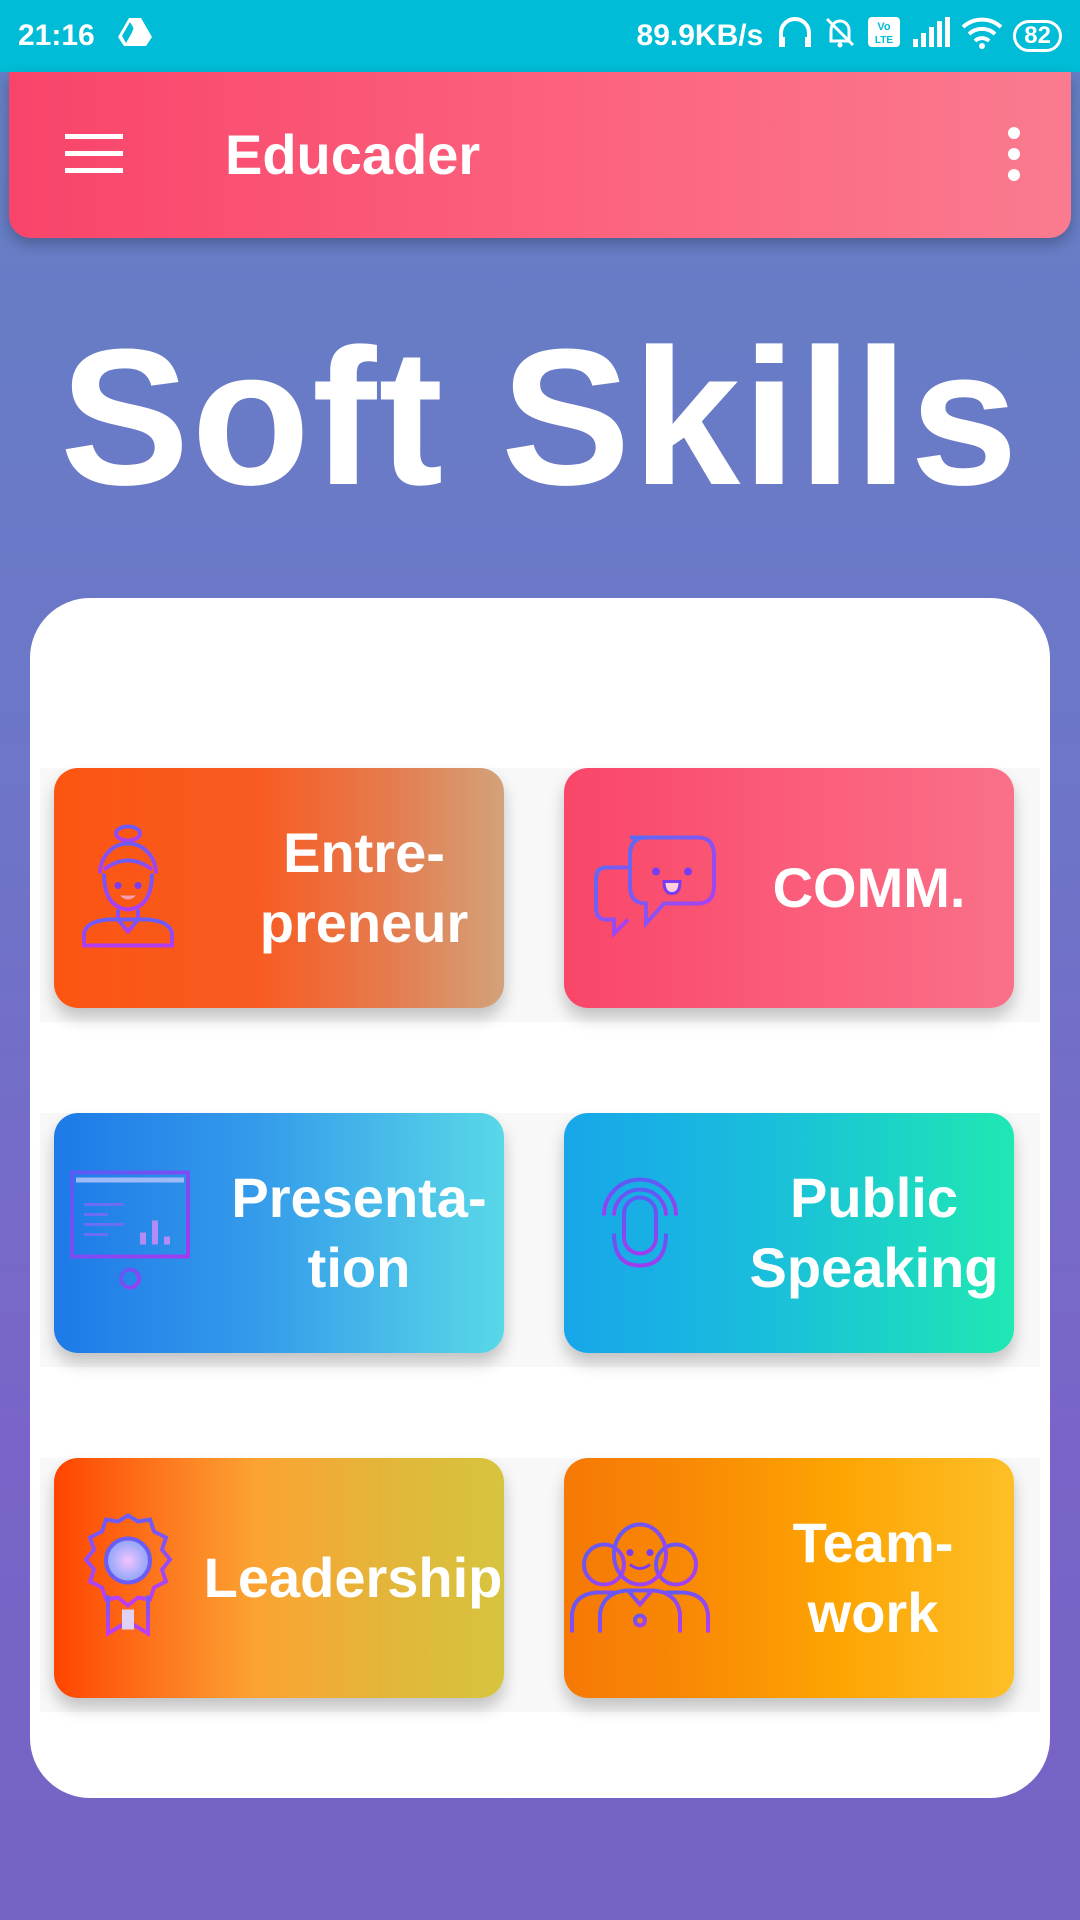 This screenshot has height=1920, width=1080. What do you see at coordinates (840, 36) in the screenshot?
I see `bell-muted-icon` at bounding box center [840, 36].